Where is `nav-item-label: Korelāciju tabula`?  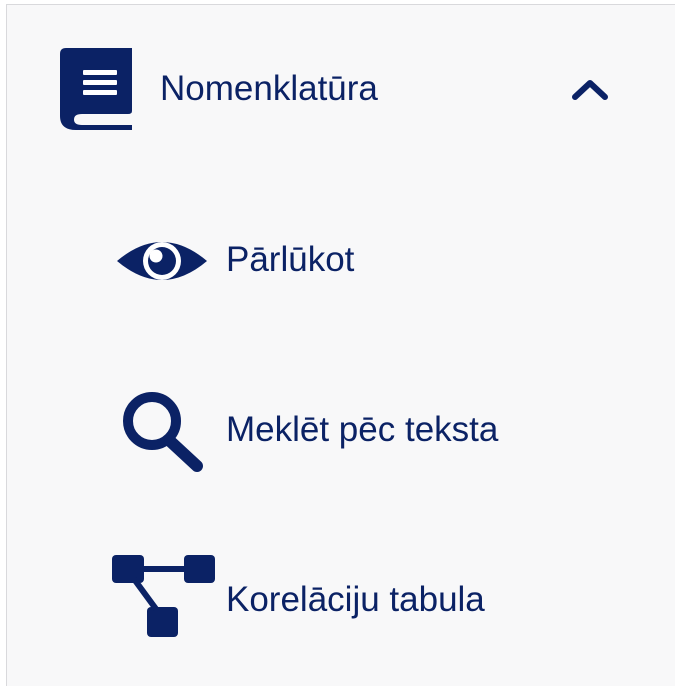
nav-item-label: Korelāciju tabula is located at coordinates (355, 599).